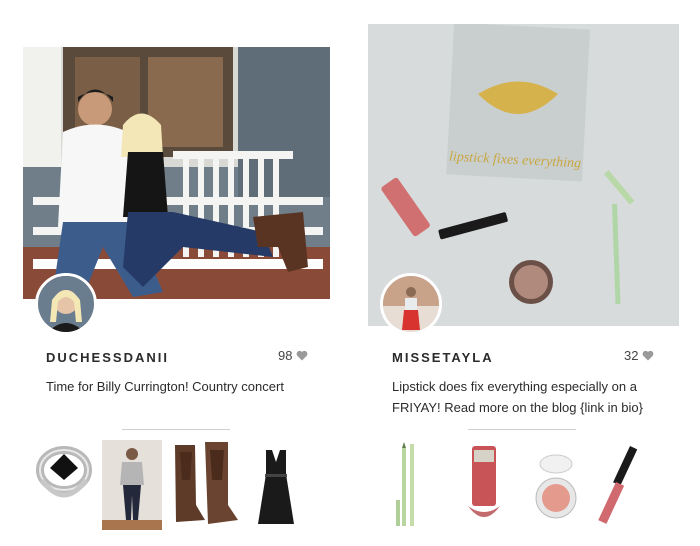 This screenshot has width=700, height=546. I want to click on like-count: 98, so click(293, 355).